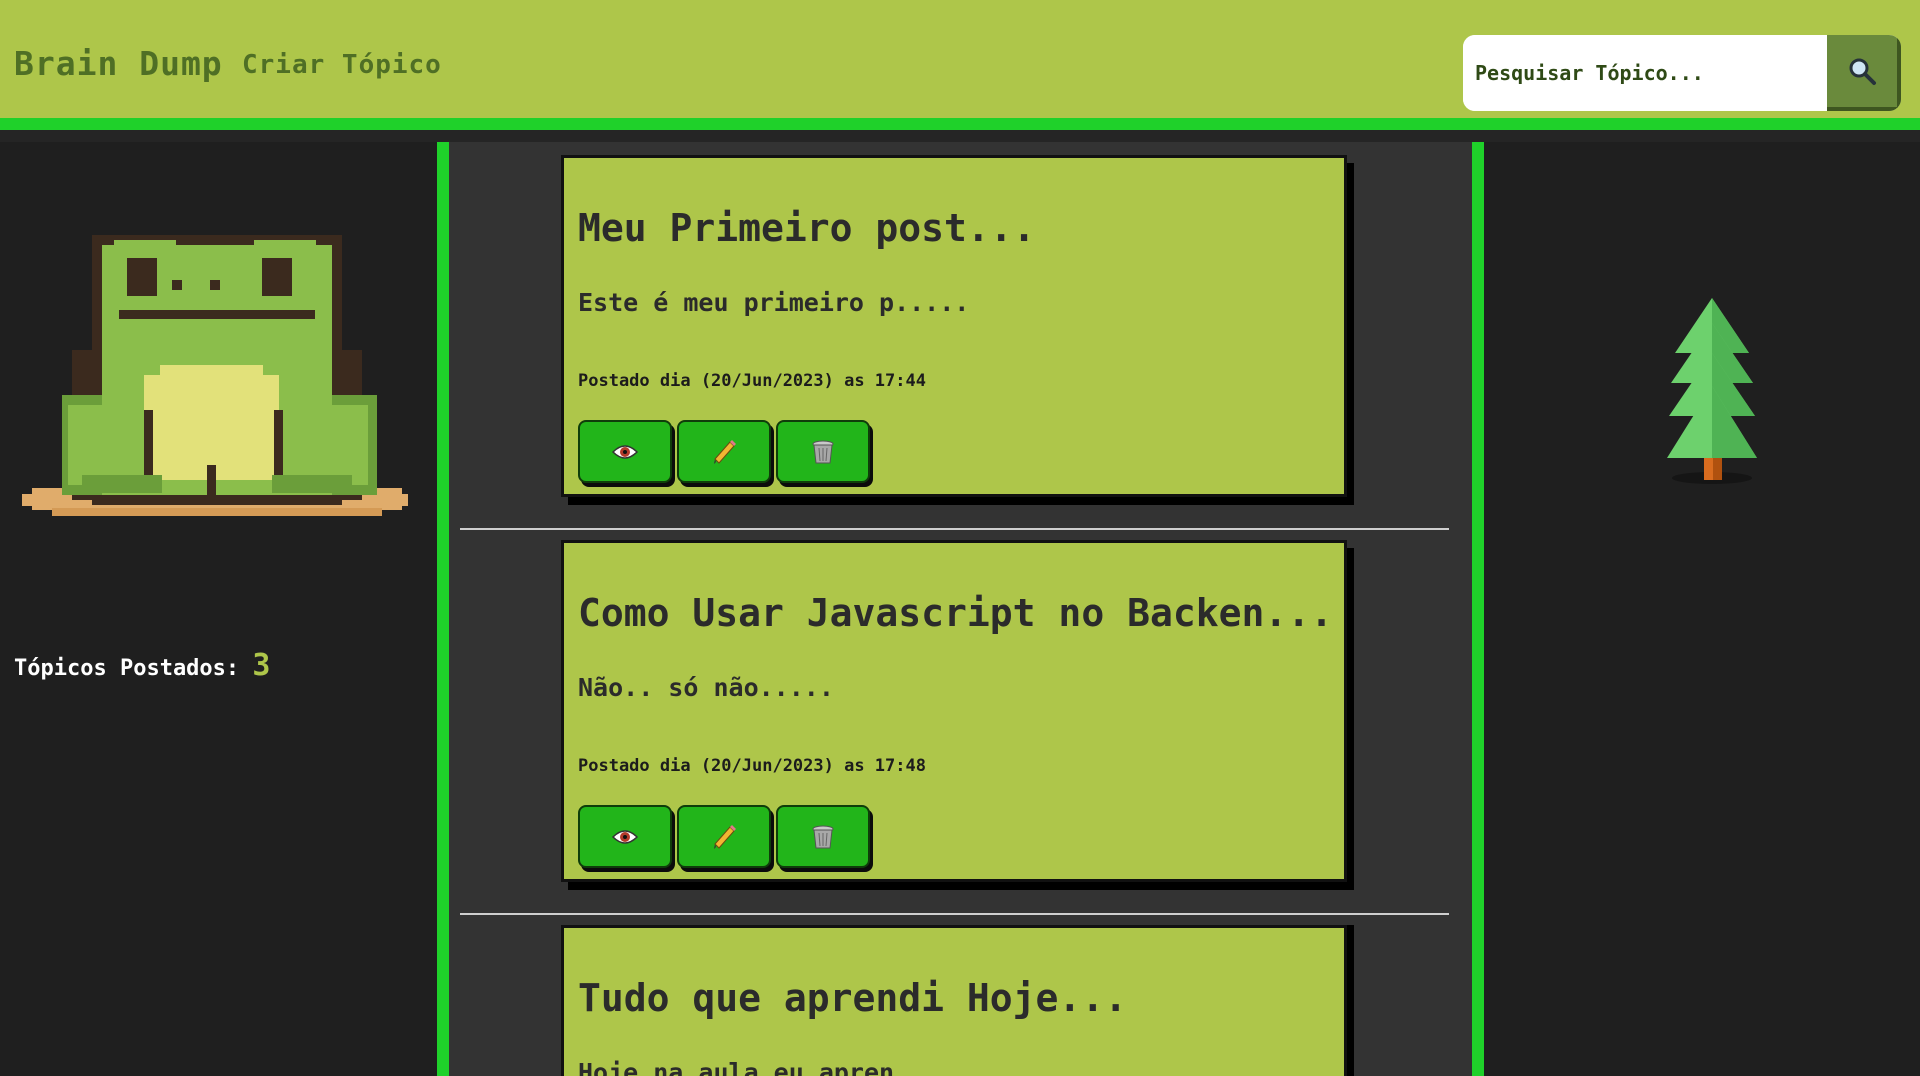  Describe the element at coordinates (752, 766) in the screenshot. I see `post-date: Postado dia (20/Jun/2023) as 17:48` at that location.